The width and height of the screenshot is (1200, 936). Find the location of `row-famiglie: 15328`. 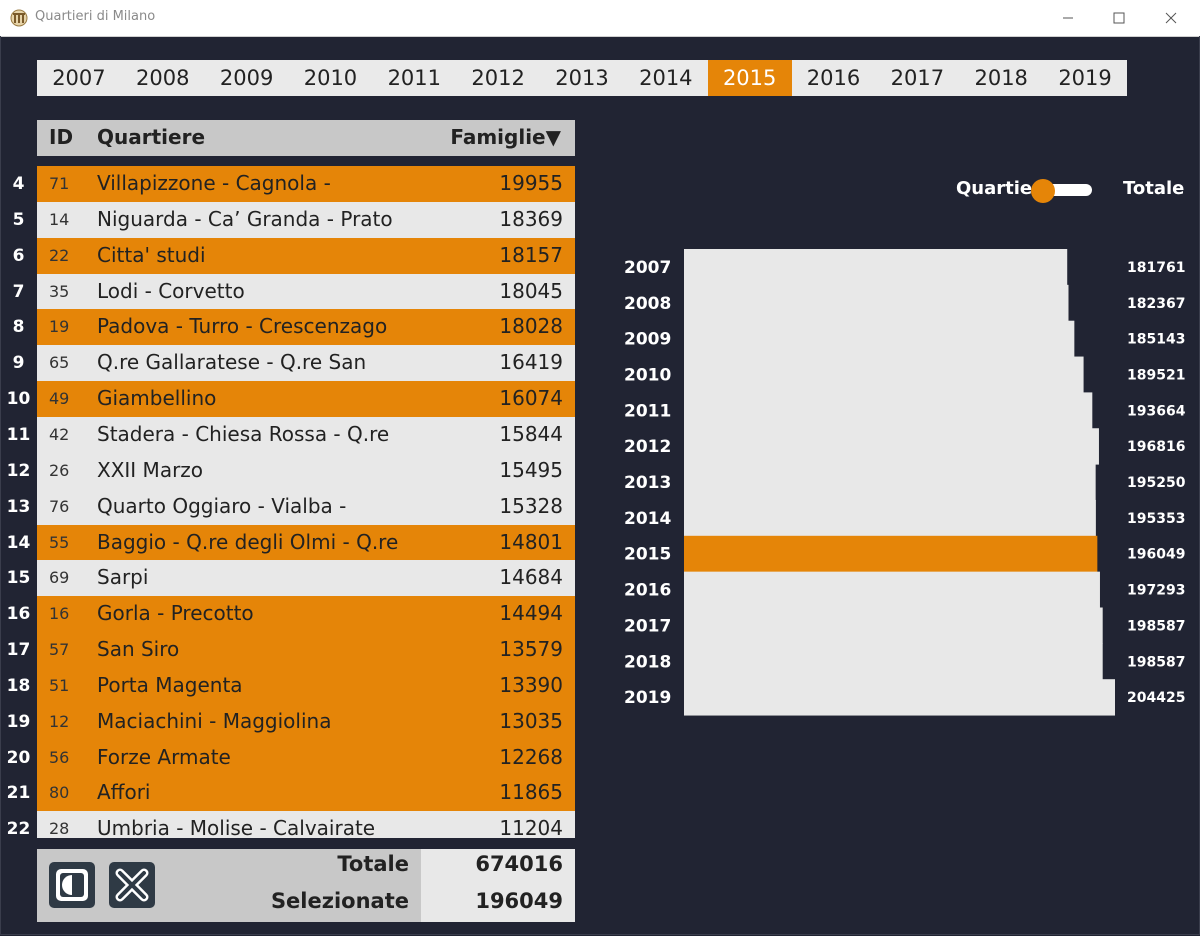

row-famiglie: 15328 is located at coordinates (531, 505).